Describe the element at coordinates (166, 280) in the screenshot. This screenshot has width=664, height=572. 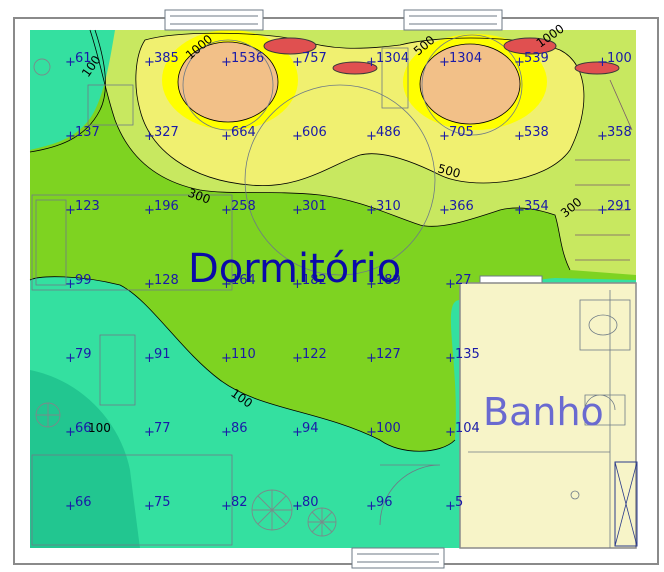
I see `illuminance-value: 128` at that location.